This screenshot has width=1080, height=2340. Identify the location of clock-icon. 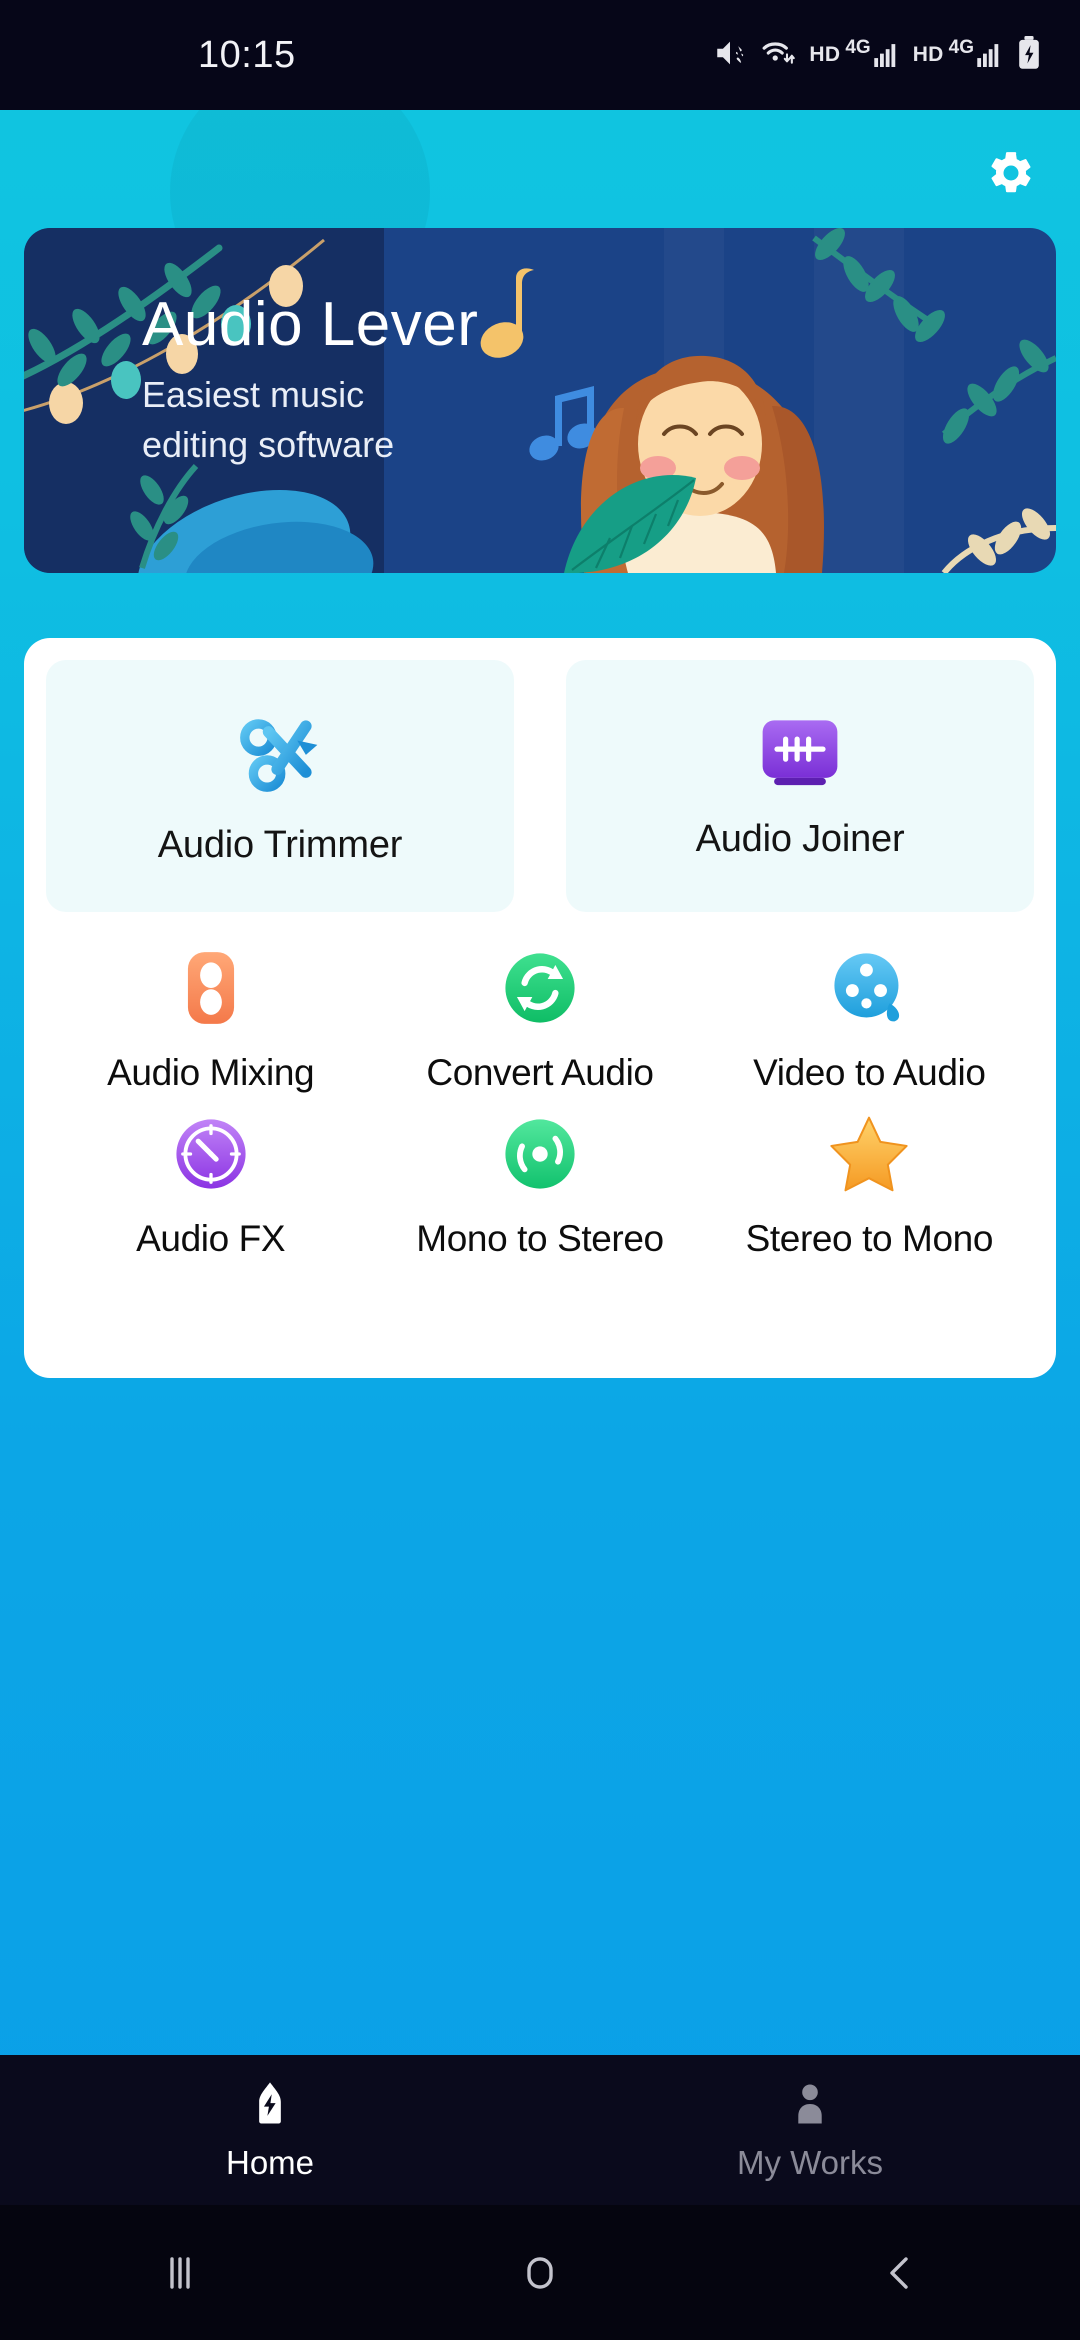
(211, 1154).